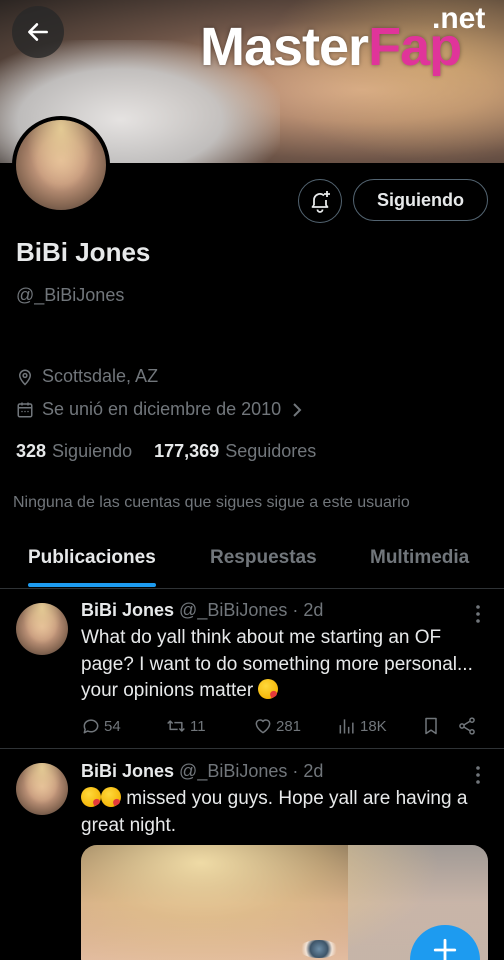  I want to click on post-divider, so click(252, 748).